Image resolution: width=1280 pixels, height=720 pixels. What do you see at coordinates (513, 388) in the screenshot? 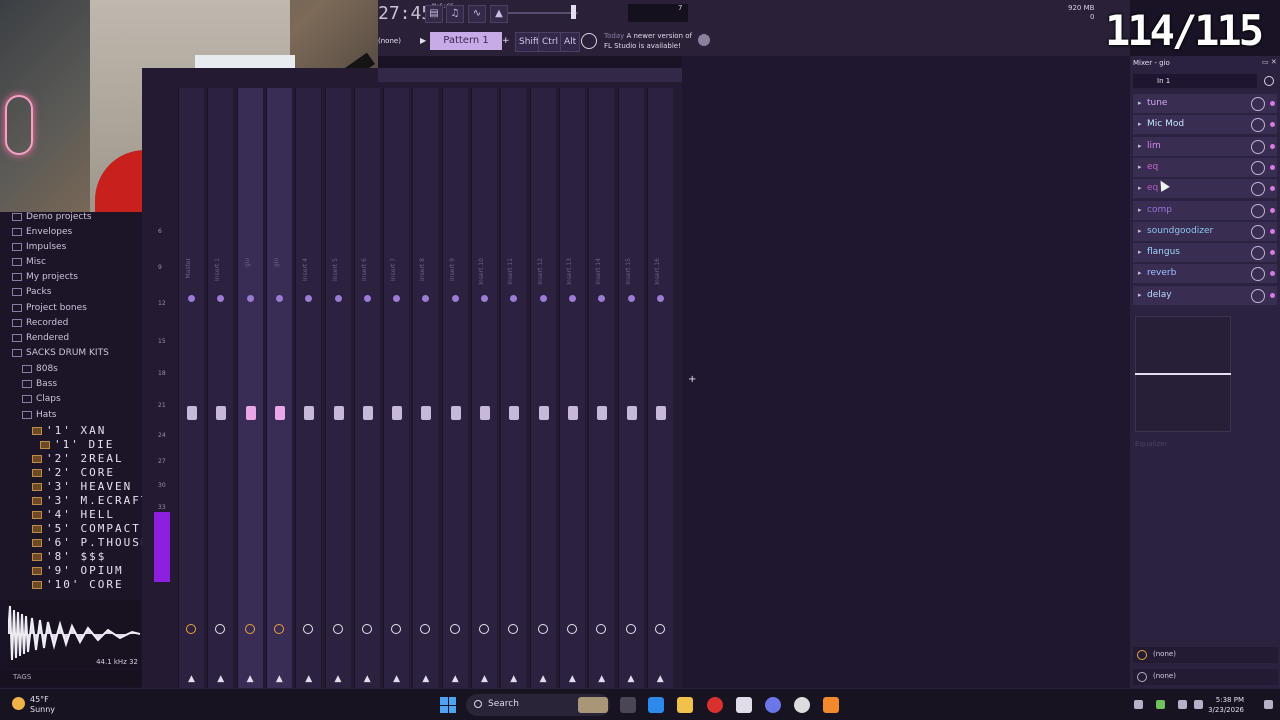
I see `mixer-track: Insert 11 ▲` at bounding box center [513, 388].